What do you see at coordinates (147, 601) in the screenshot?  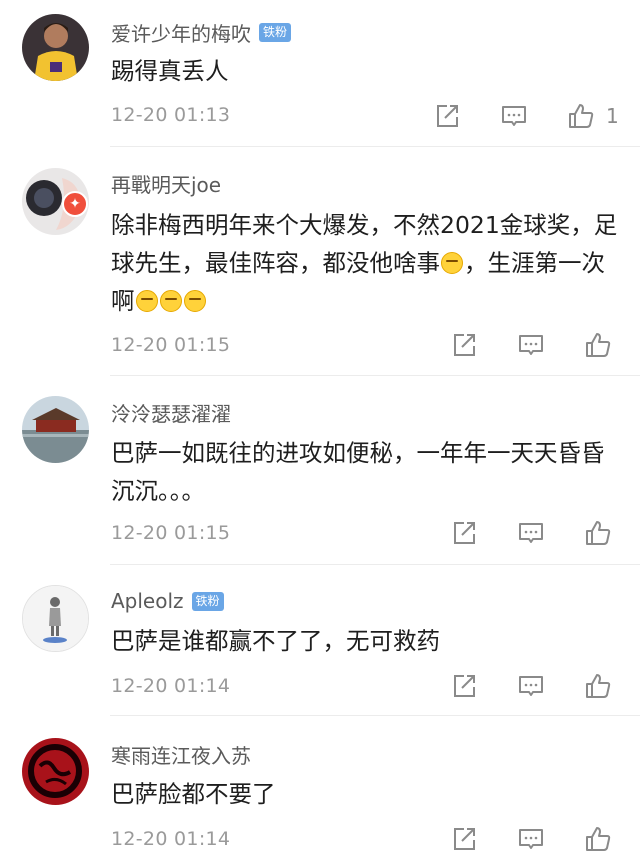 I see `username: Apleolz` at bounding box center [147, 601].